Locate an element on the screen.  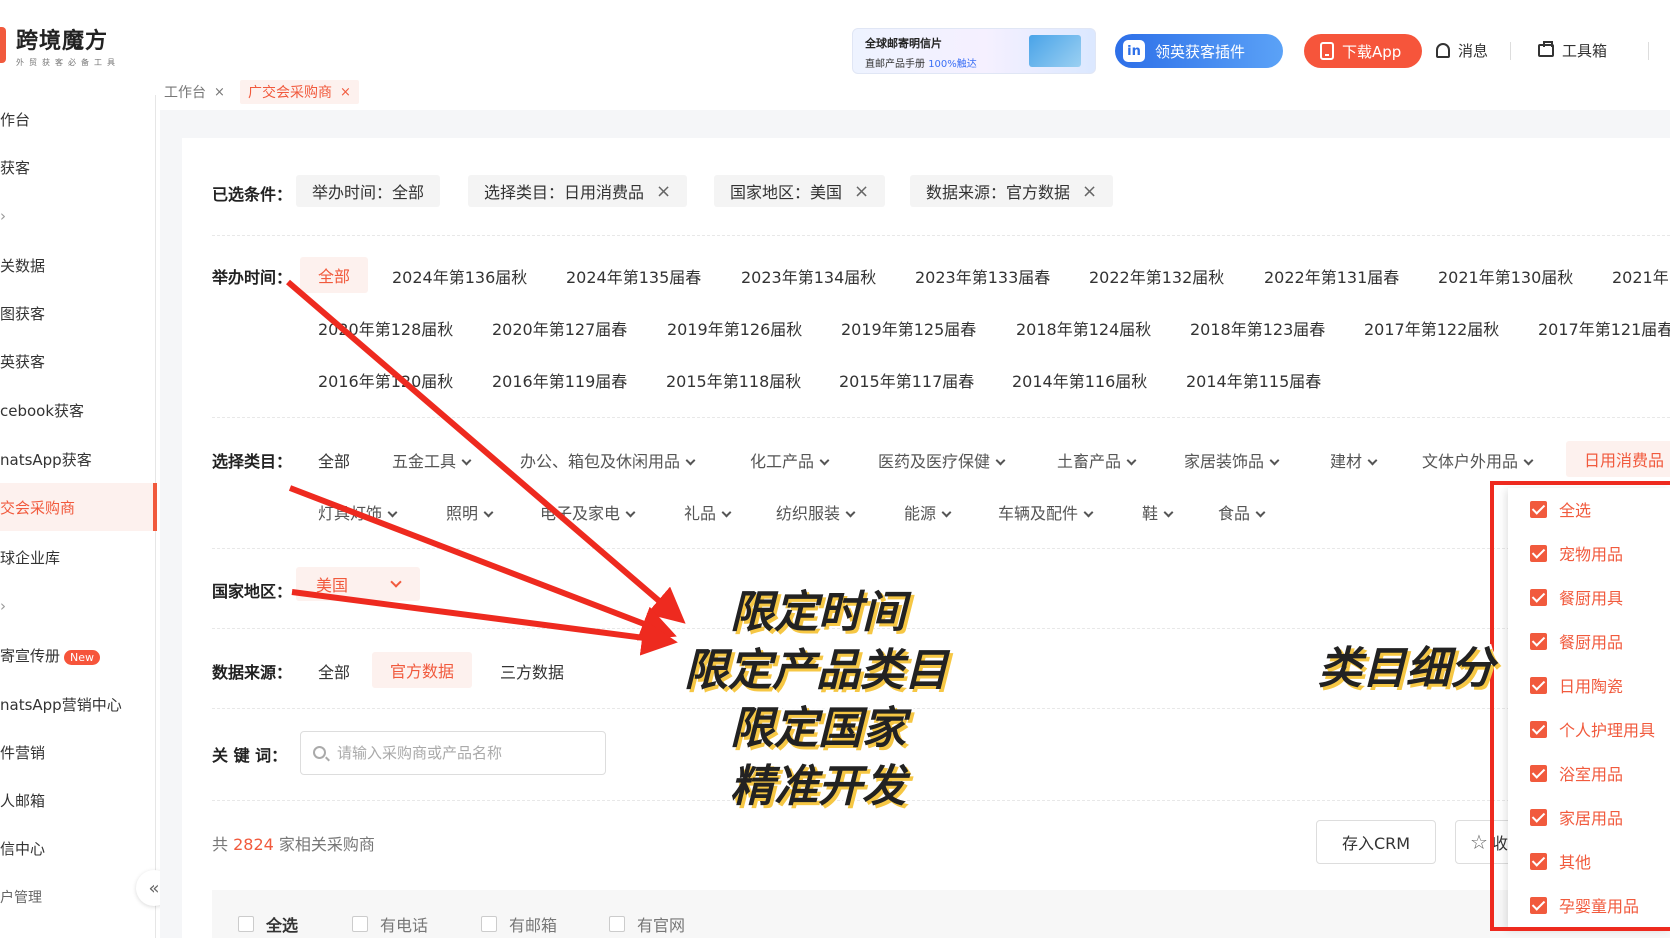
time-option: 2023年第134届秋 is located at coordinates (808, 276).